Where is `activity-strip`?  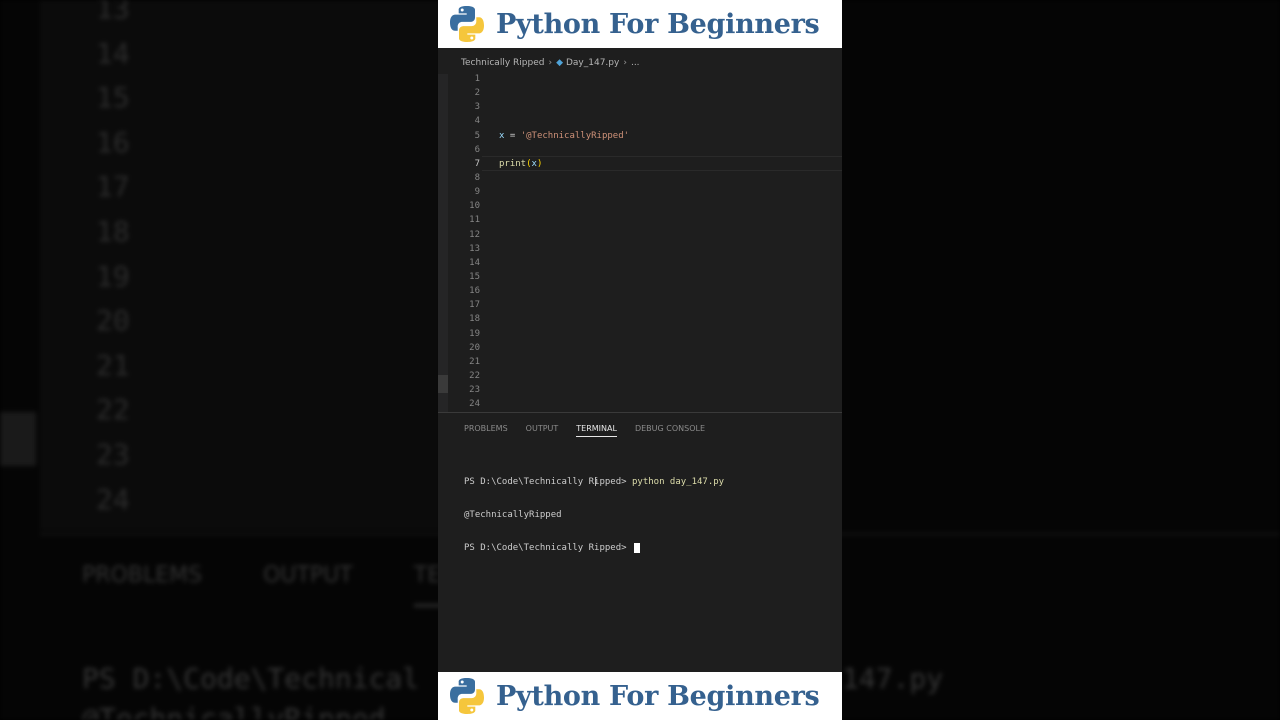 activity-strip is located at coordinates (443, 243).